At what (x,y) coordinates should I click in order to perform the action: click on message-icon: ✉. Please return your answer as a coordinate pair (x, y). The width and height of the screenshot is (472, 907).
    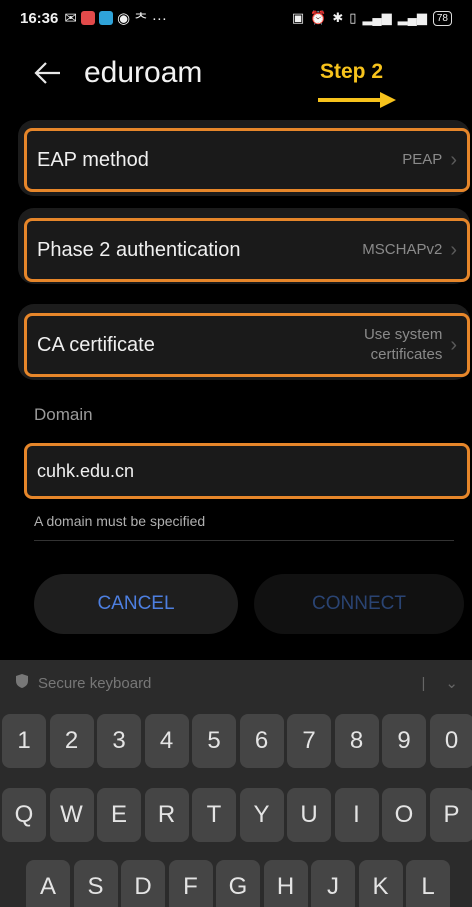
    Looking at the image, I should click on (70, 18).